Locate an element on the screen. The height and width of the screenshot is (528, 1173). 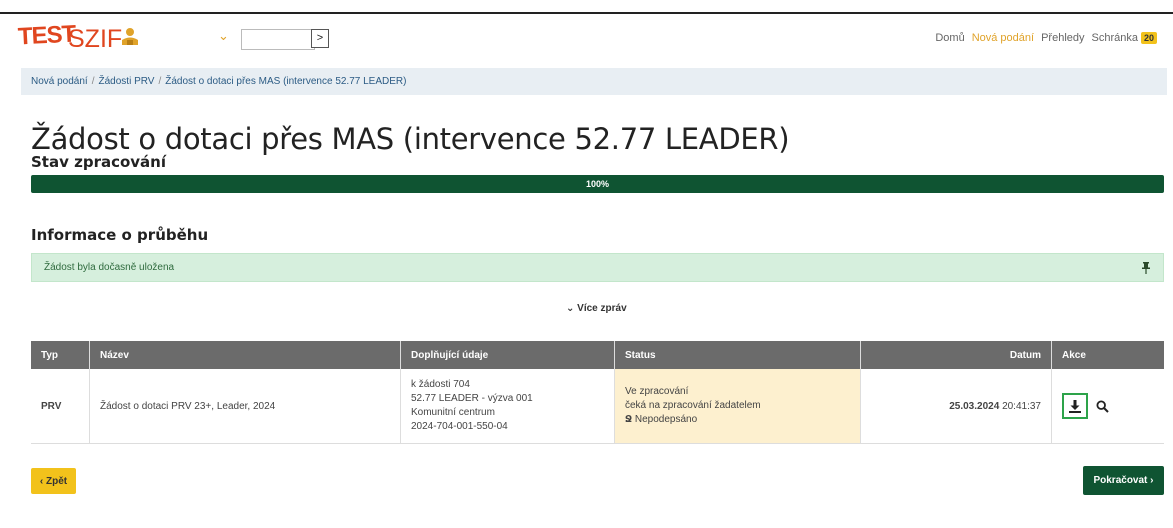
col-typ: Typ is located at coordinates (60, 355).